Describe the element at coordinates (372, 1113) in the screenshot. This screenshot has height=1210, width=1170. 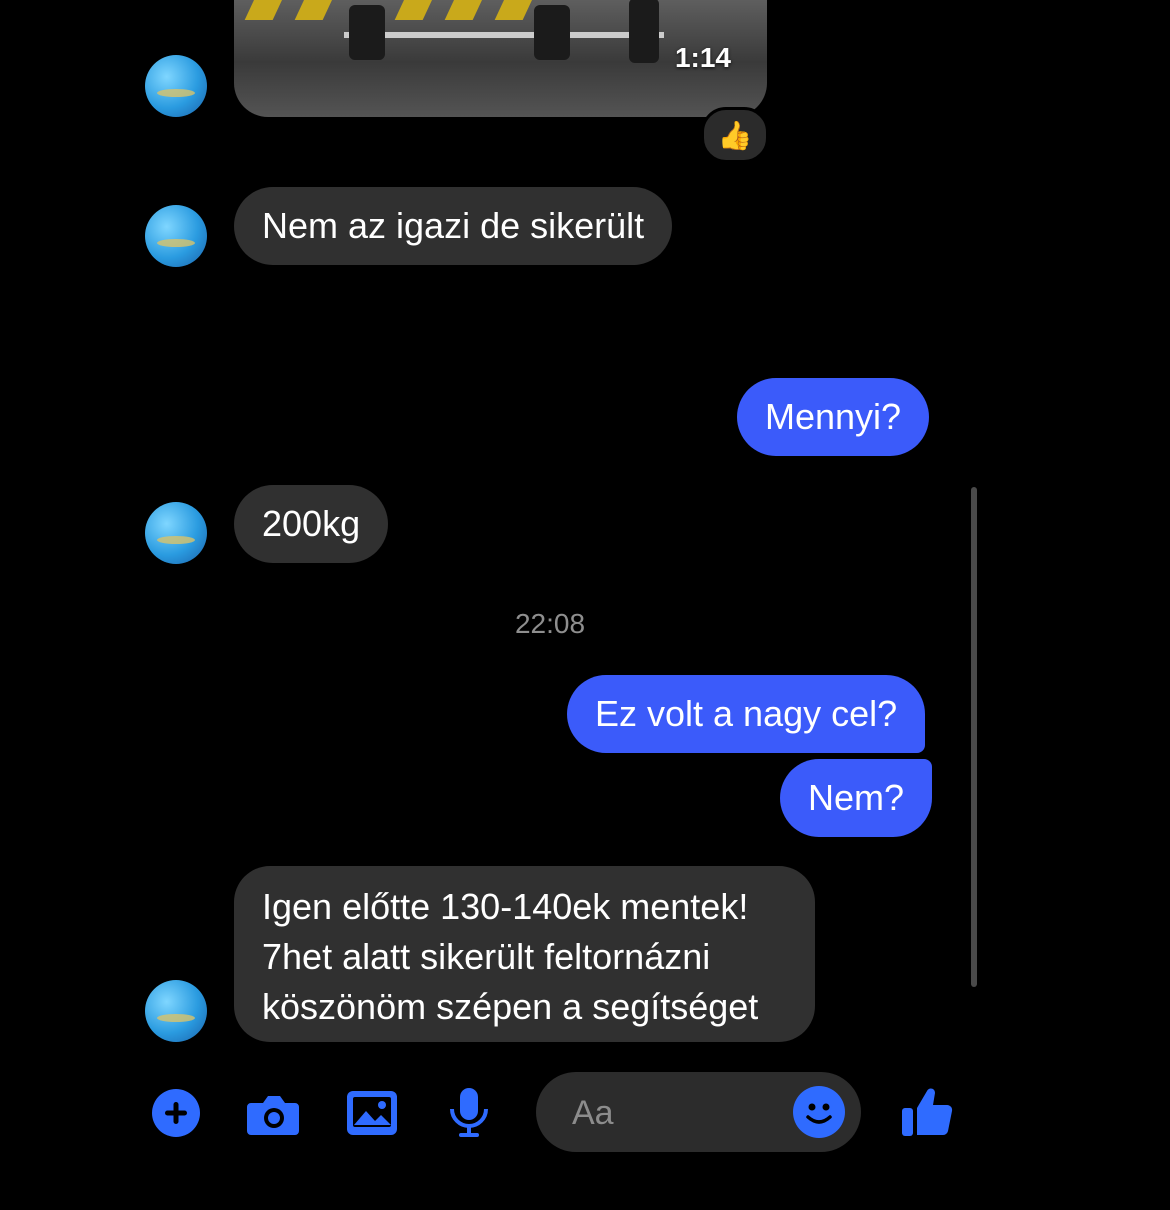
I see `image-icon` at that location.